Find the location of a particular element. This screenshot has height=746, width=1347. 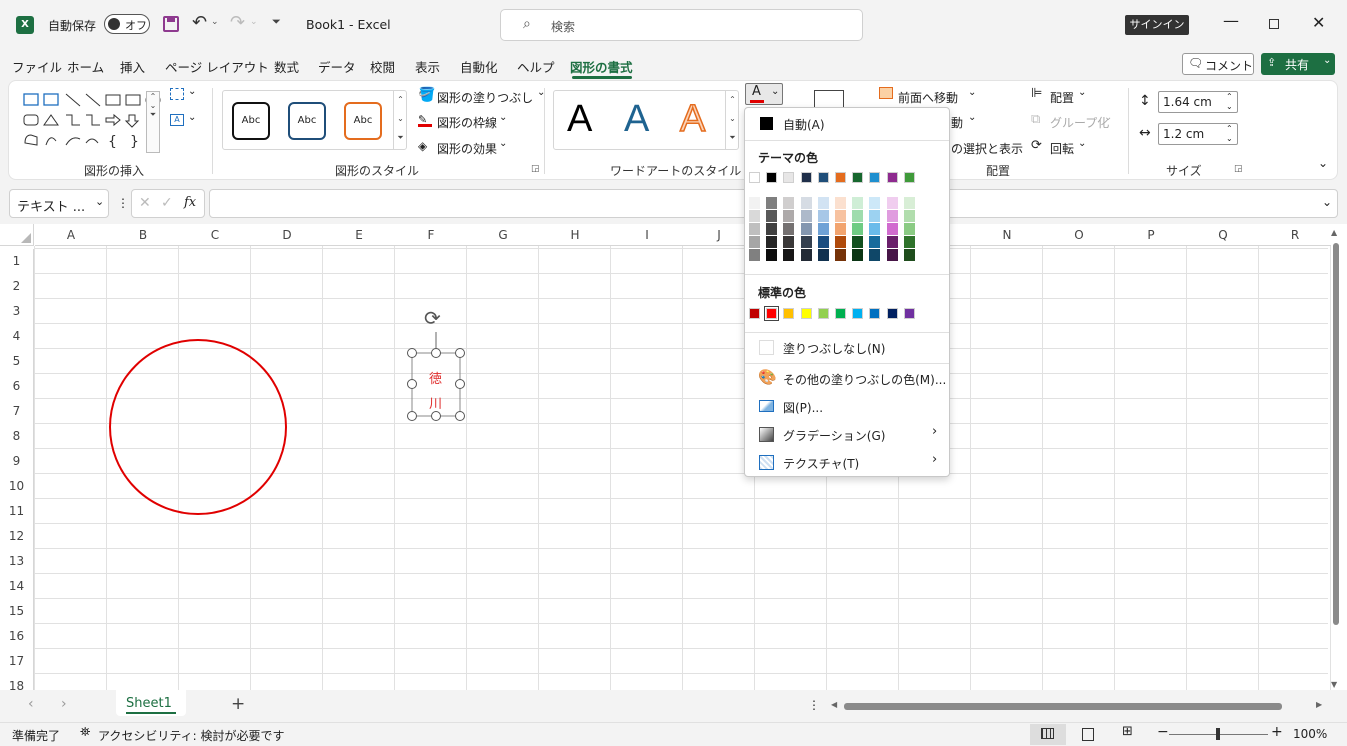

tab-page-layout: ページ レイアウト is located at coordinates (217, 66).